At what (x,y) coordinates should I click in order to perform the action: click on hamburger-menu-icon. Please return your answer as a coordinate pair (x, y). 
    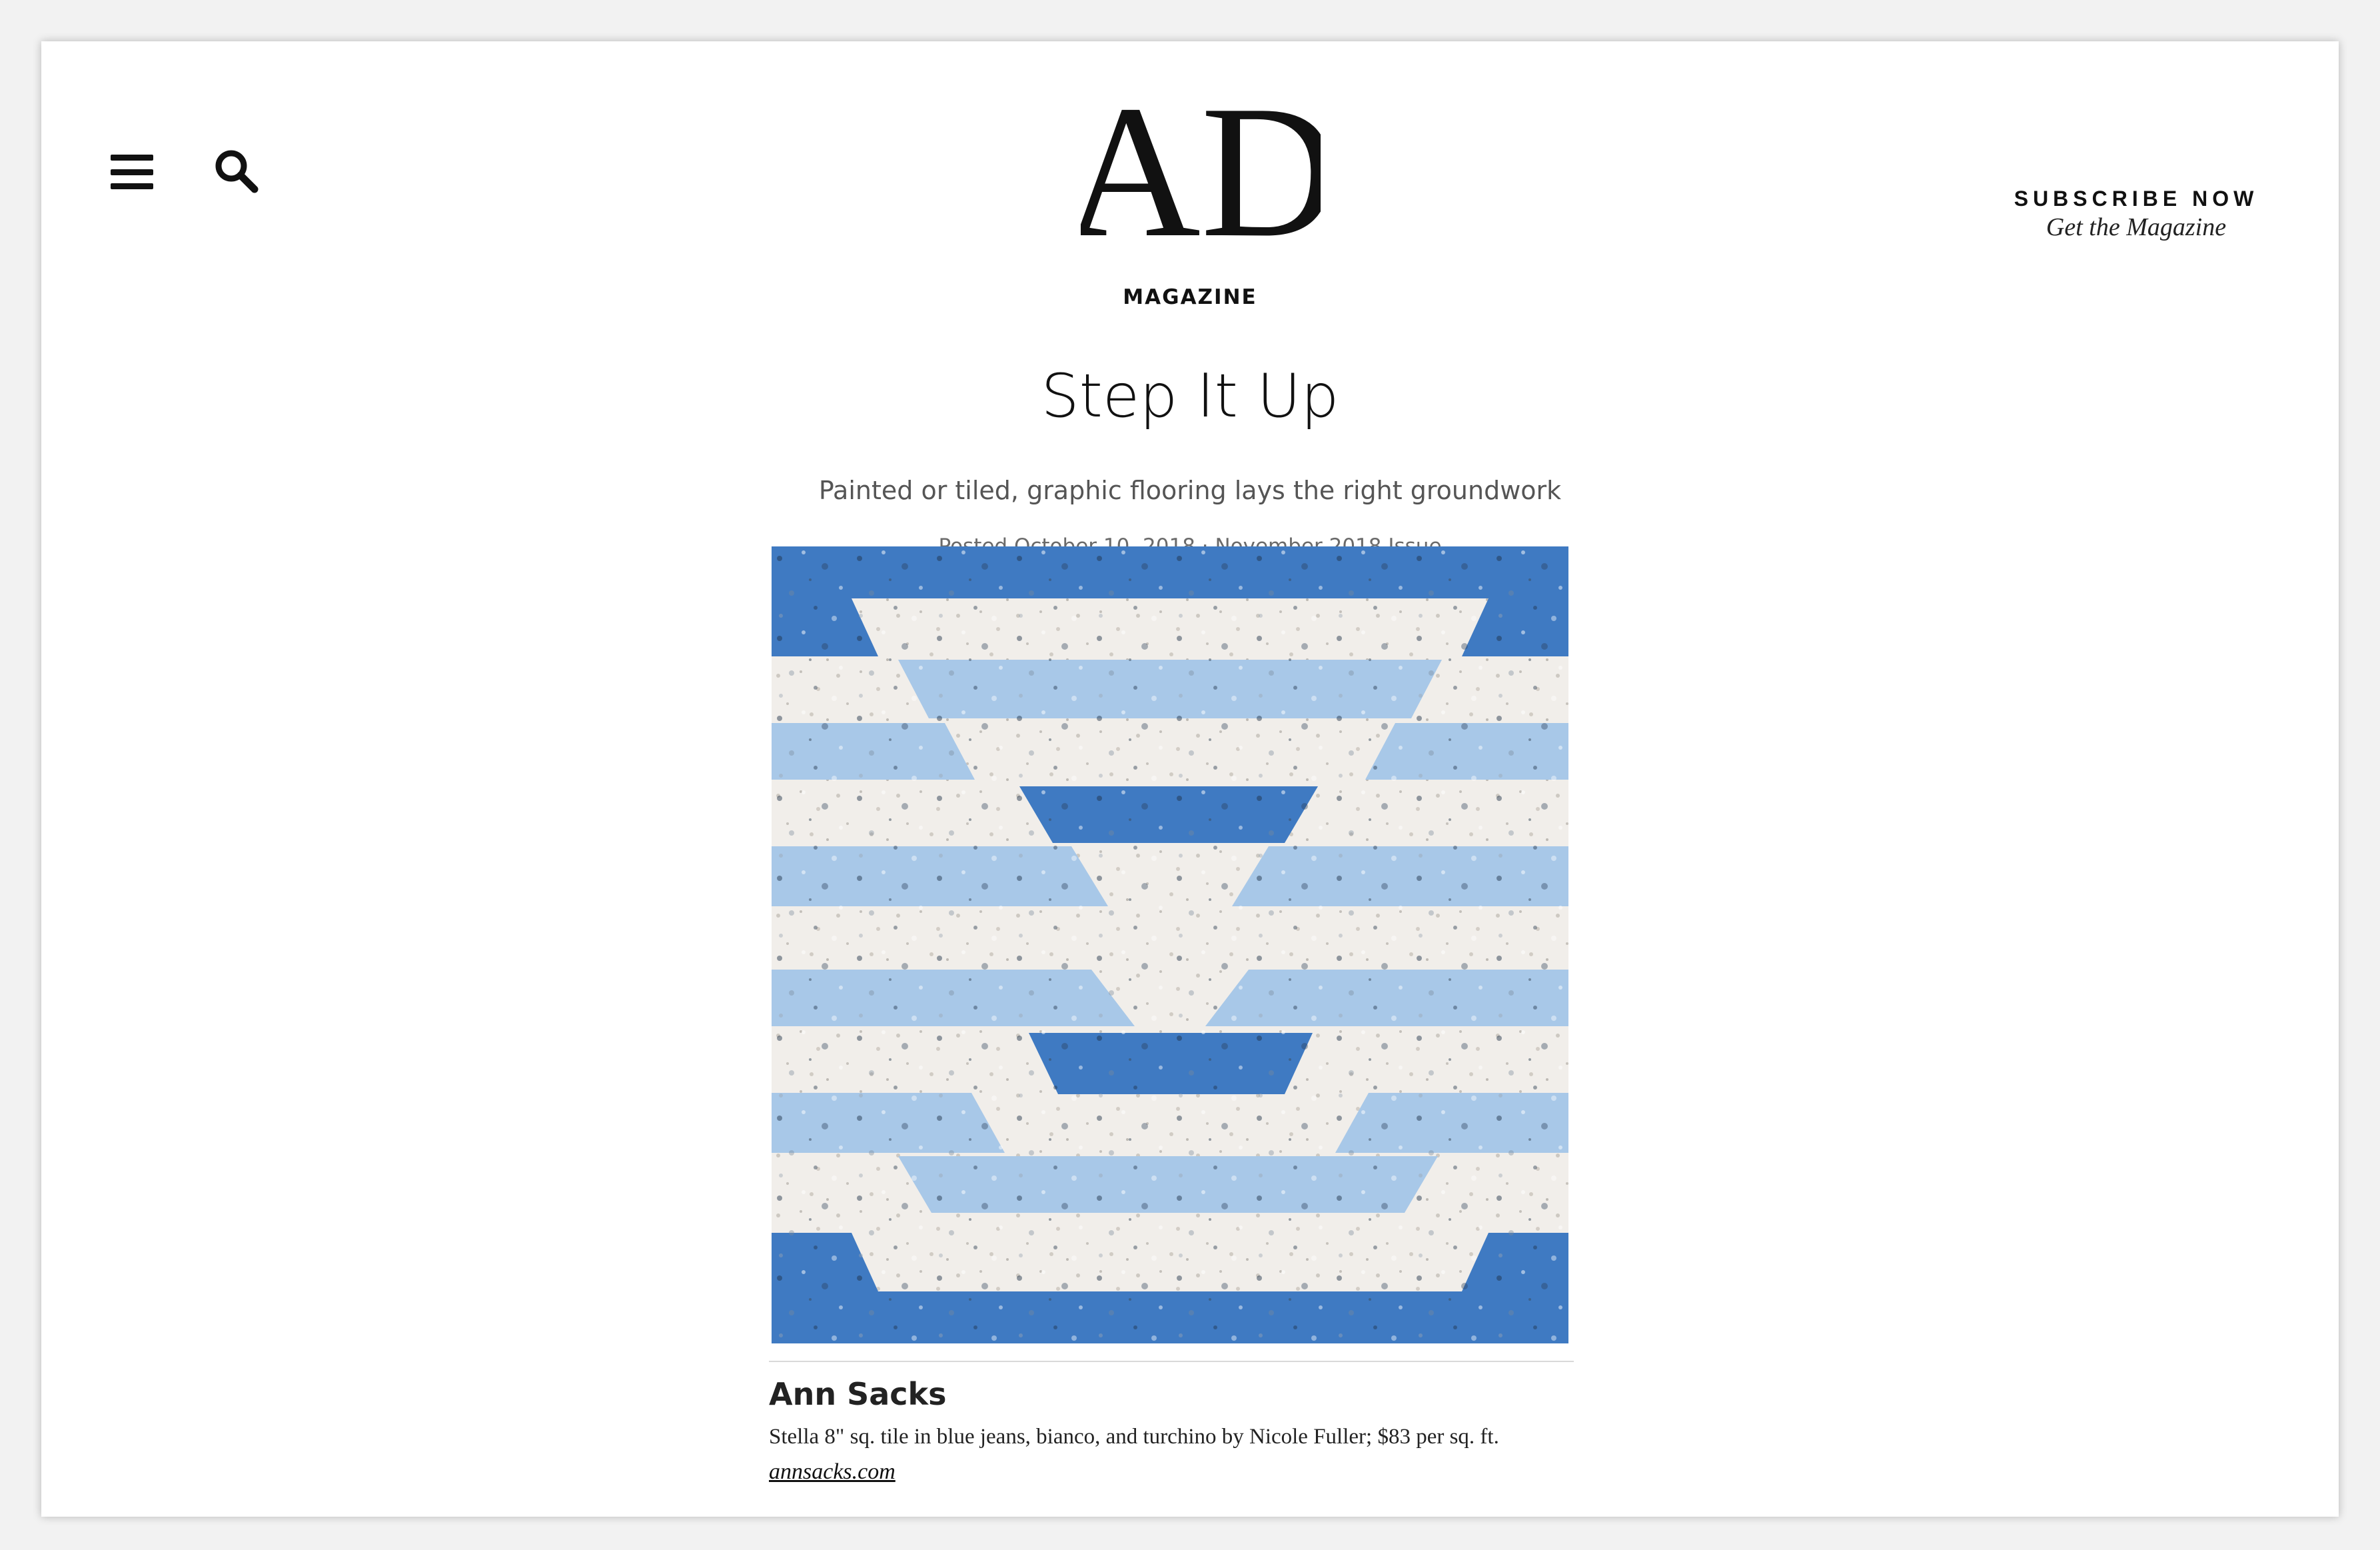
    Looking at the image, I should click on (132, 172).